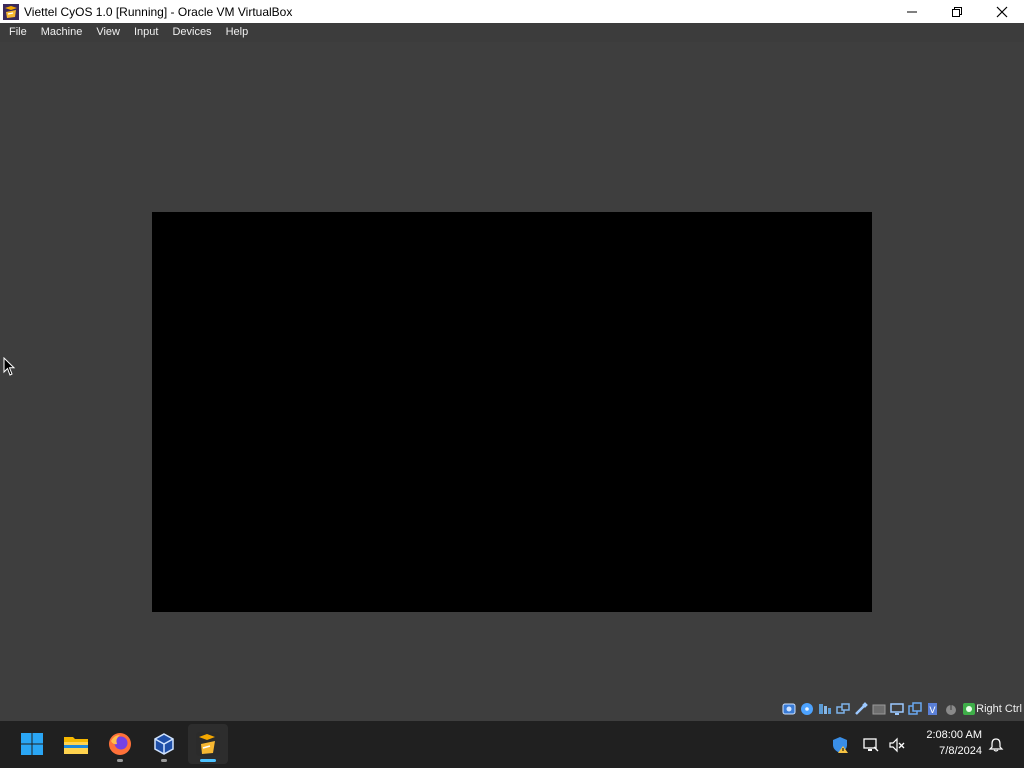 The image size is (1024, 768). I want to click on keyboard-icon, so click(968, 709).